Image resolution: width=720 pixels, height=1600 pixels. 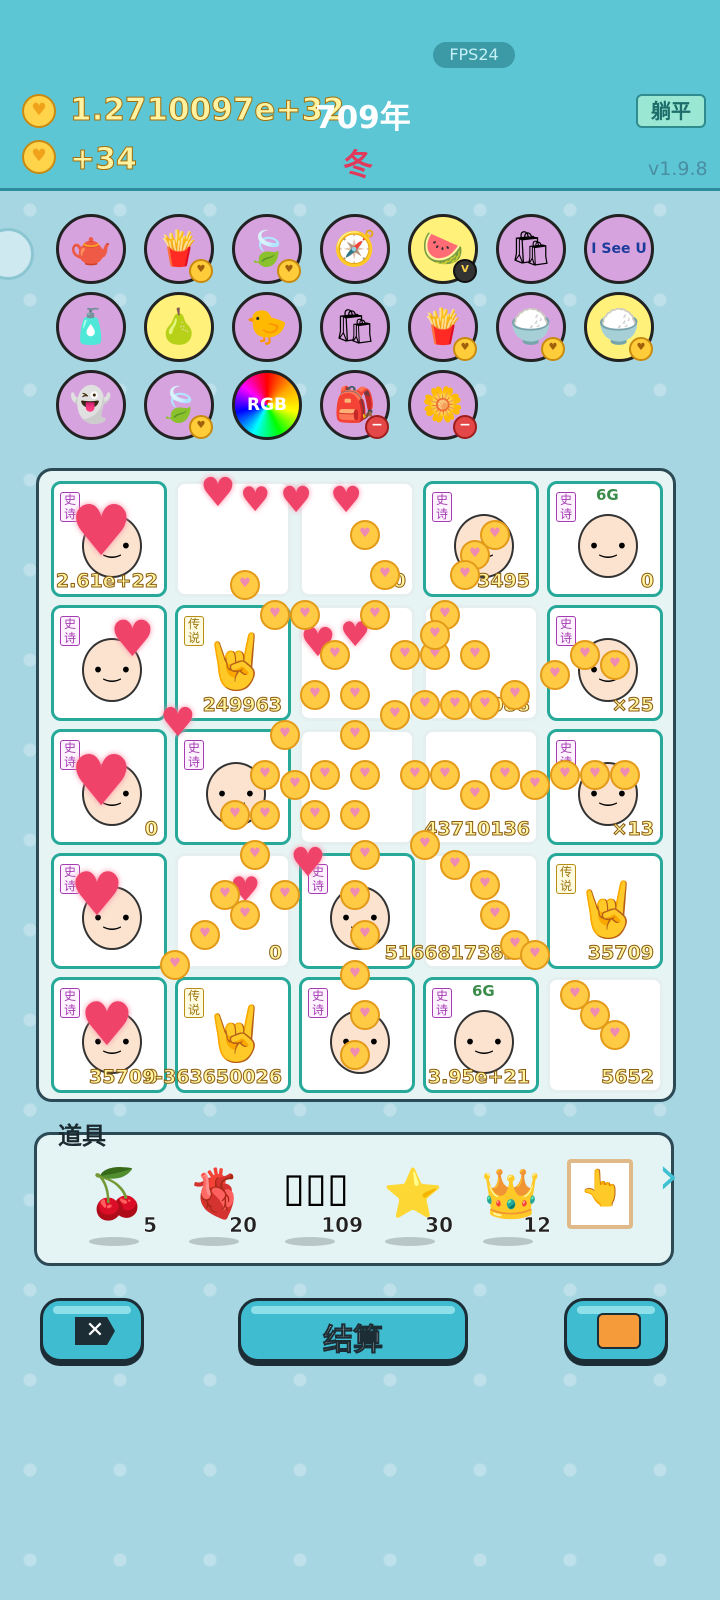 I want to click on tool-lychee: 🍒 5, so click(x=117, y=1205).